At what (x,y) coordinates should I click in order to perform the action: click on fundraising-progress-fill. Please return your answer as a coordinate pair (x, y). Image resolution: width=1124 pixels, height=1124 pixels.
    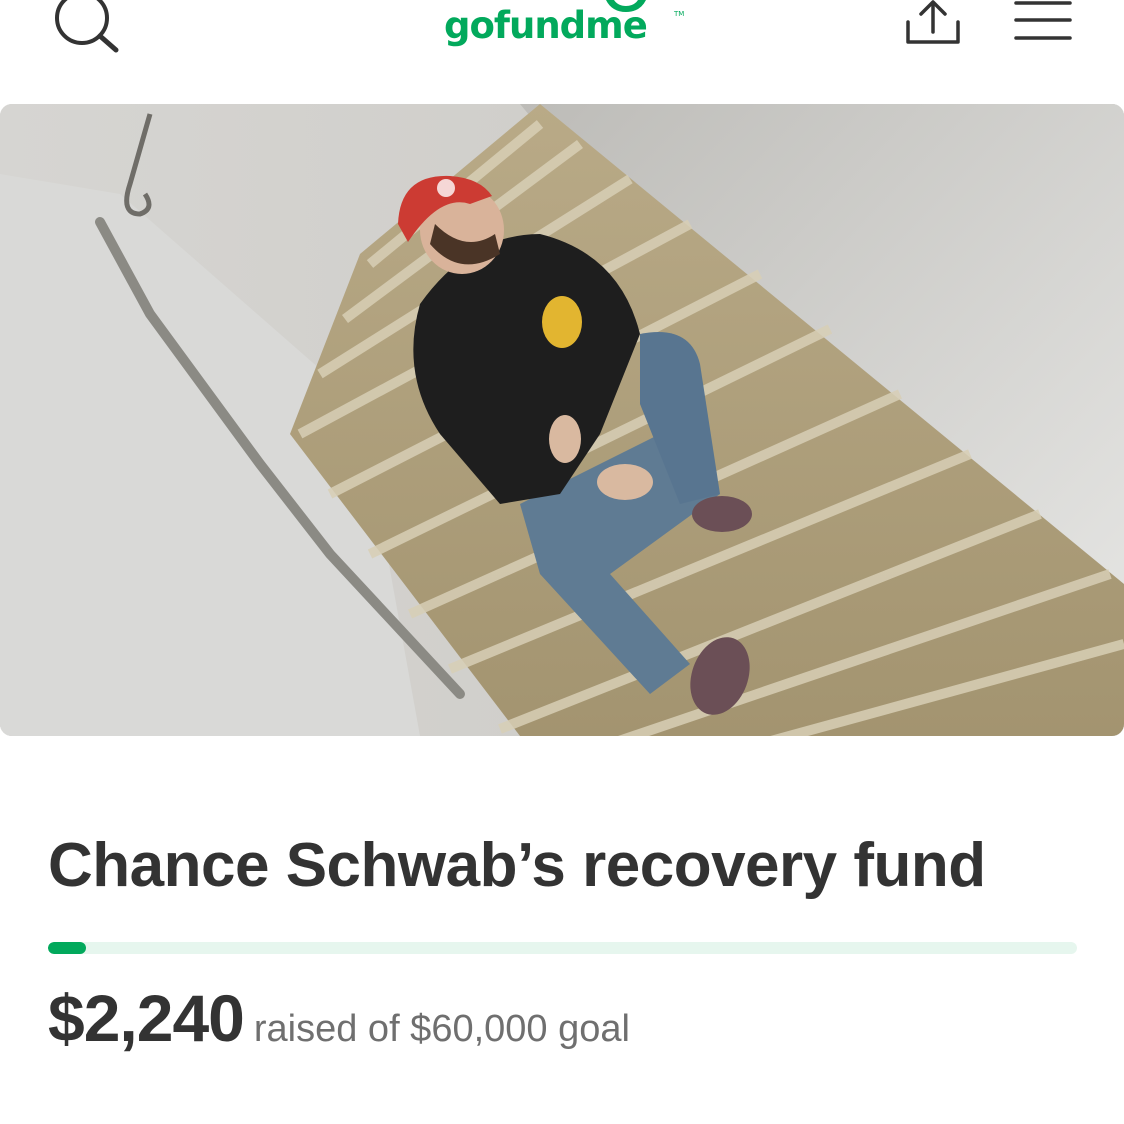
    Looking at the image, I should click on (67, 948).